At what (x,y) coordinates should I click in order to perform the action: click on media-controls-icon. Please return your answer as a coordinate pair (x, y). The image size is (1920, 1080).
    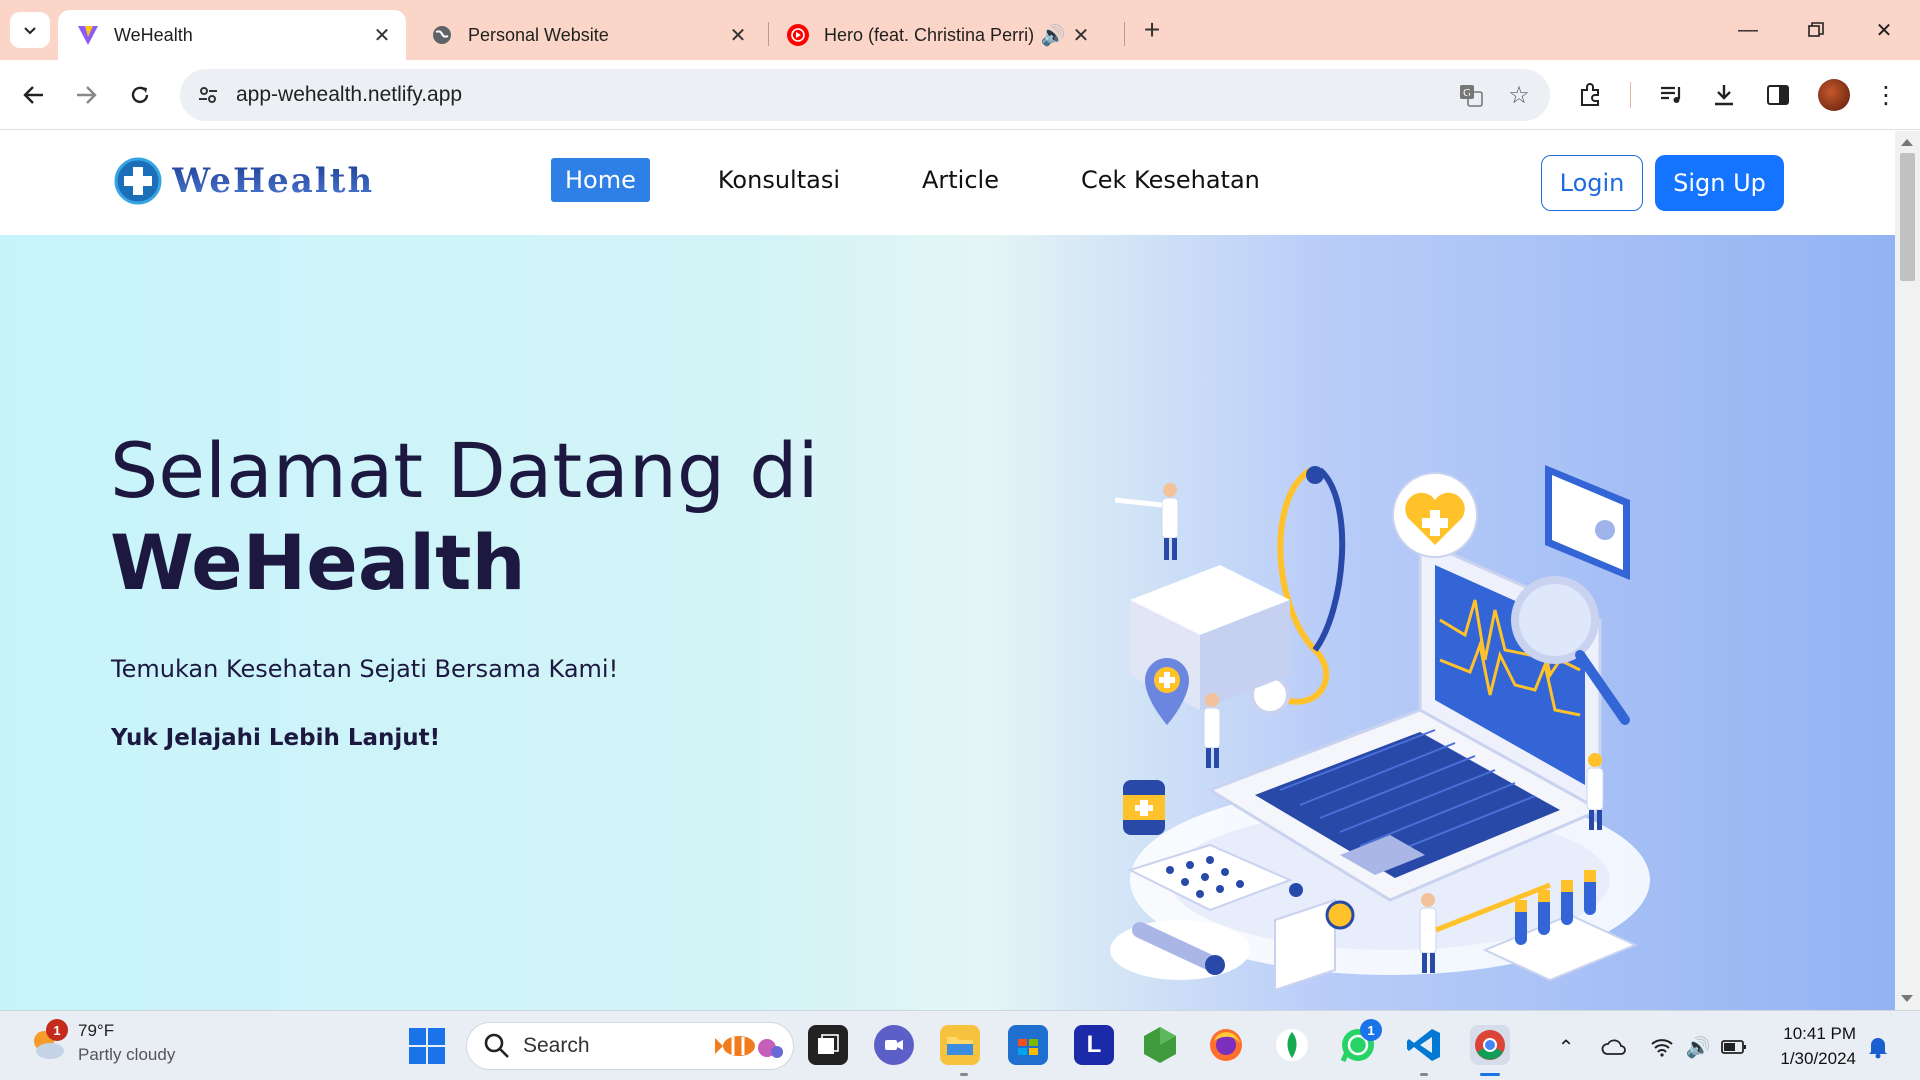
    Looking at the image, I should click on (1672, 95).